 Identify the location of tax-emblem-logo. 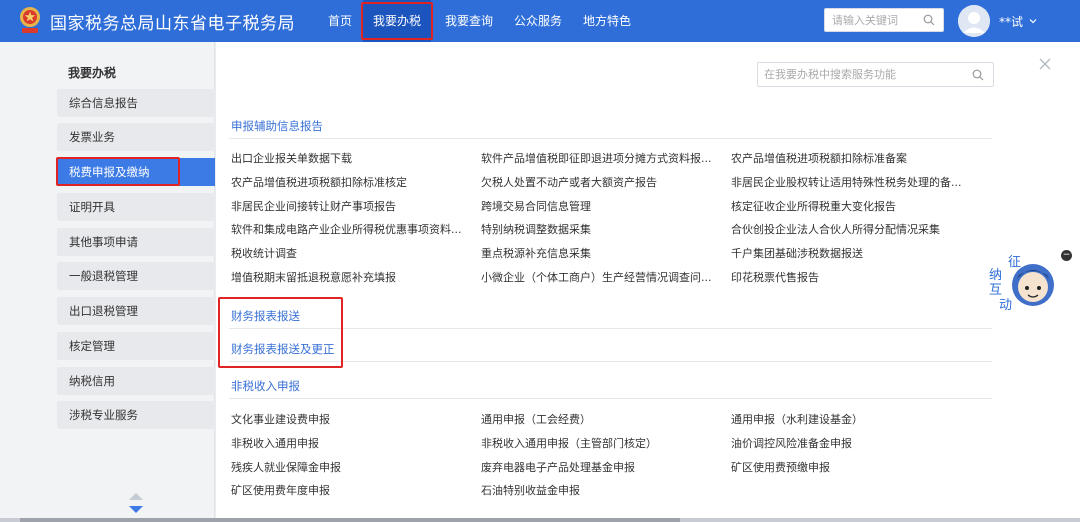
(30, 20).